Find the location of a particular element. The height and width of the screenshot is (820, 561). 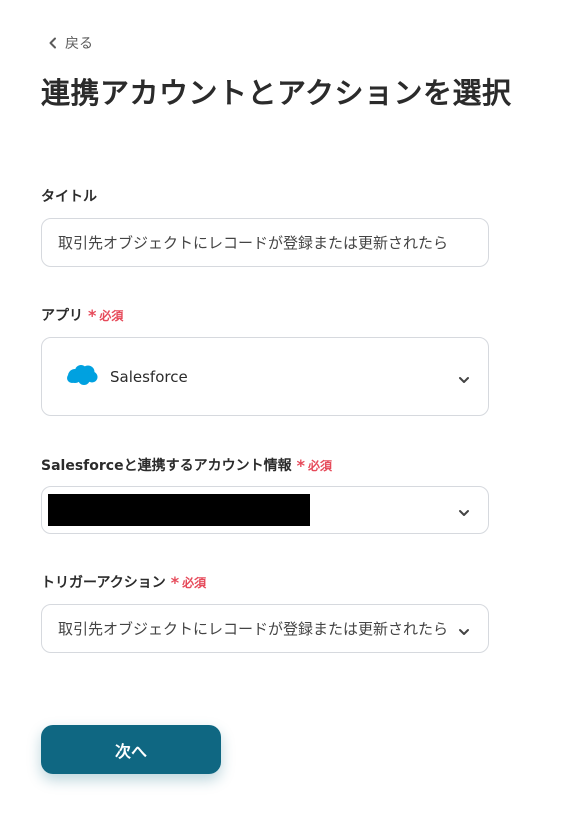

back-link: 戻る is located at coordinates (70, 43).